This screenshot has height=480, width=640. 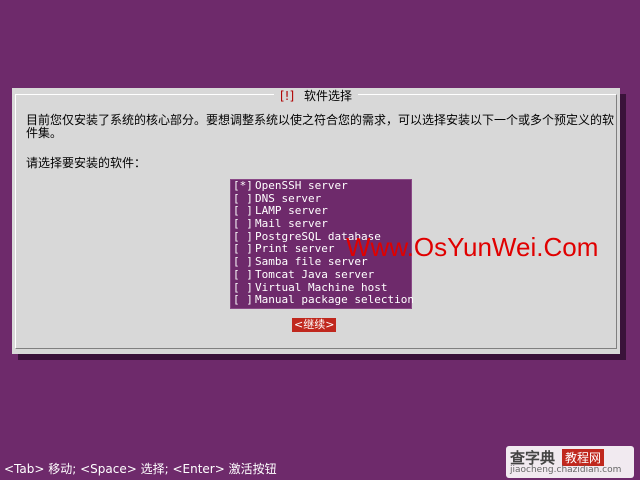 I want to click on checkbox: [*], so click(x=244, y=186).